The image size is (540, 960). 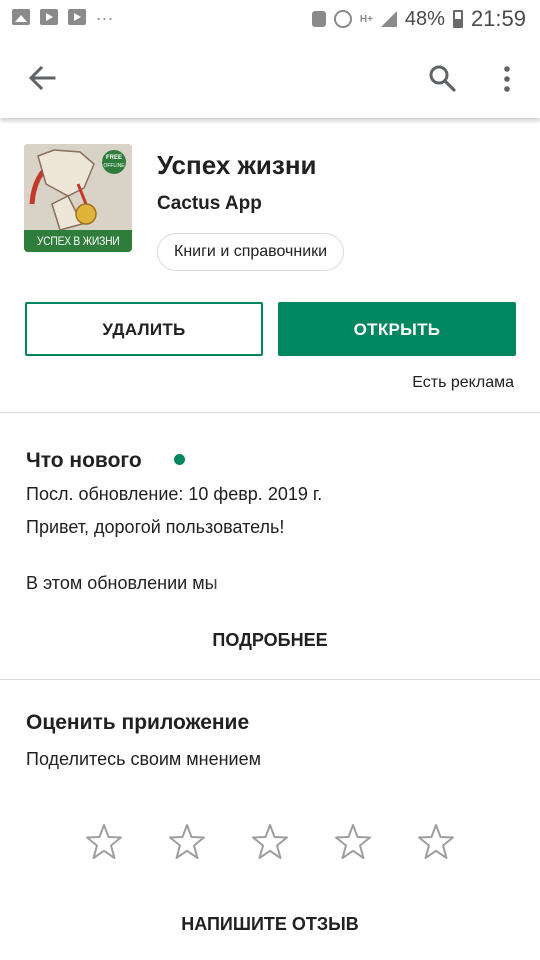 I want to click on signal-icon, so click(x=388, y=19).